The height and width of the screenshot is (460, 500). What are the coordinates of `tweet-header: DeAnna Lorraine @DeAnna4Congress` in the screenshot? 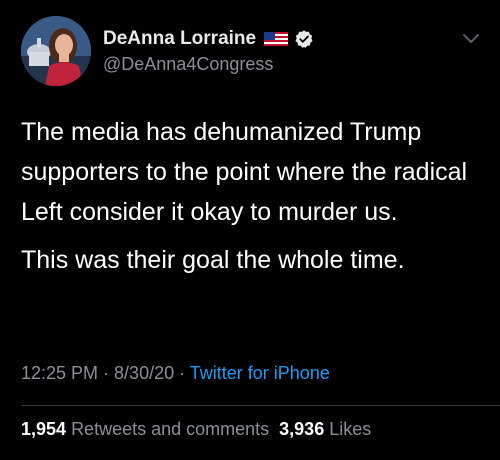 It's located at (208, 50).